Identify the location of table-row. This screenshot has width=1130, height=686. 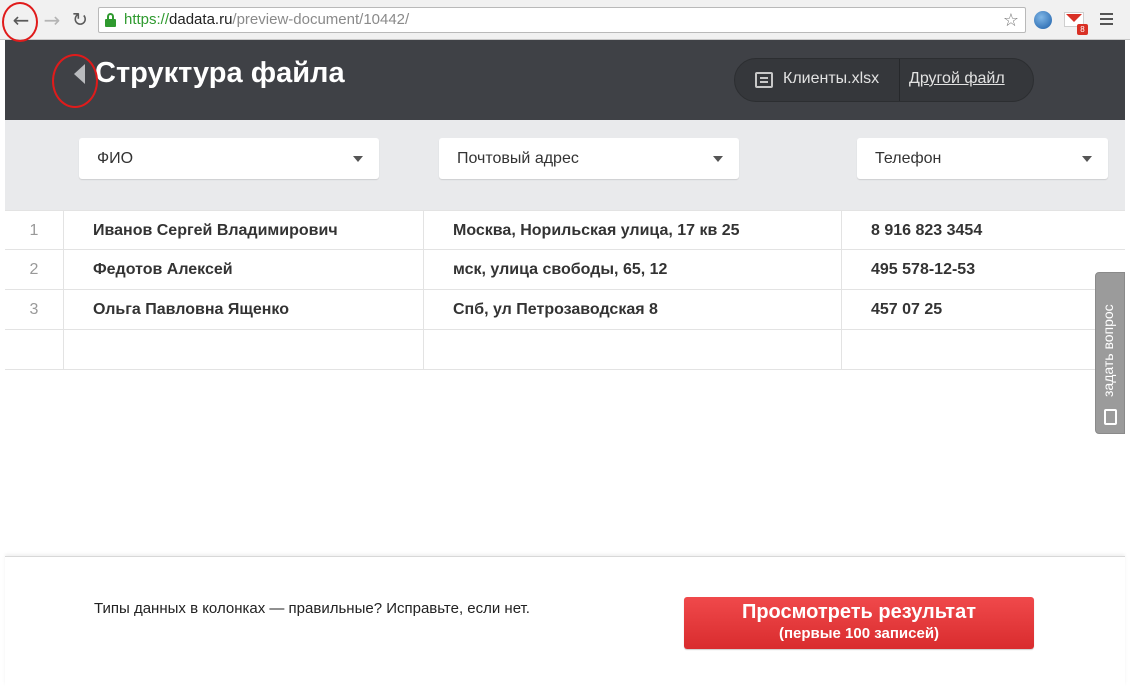
(565, 350).